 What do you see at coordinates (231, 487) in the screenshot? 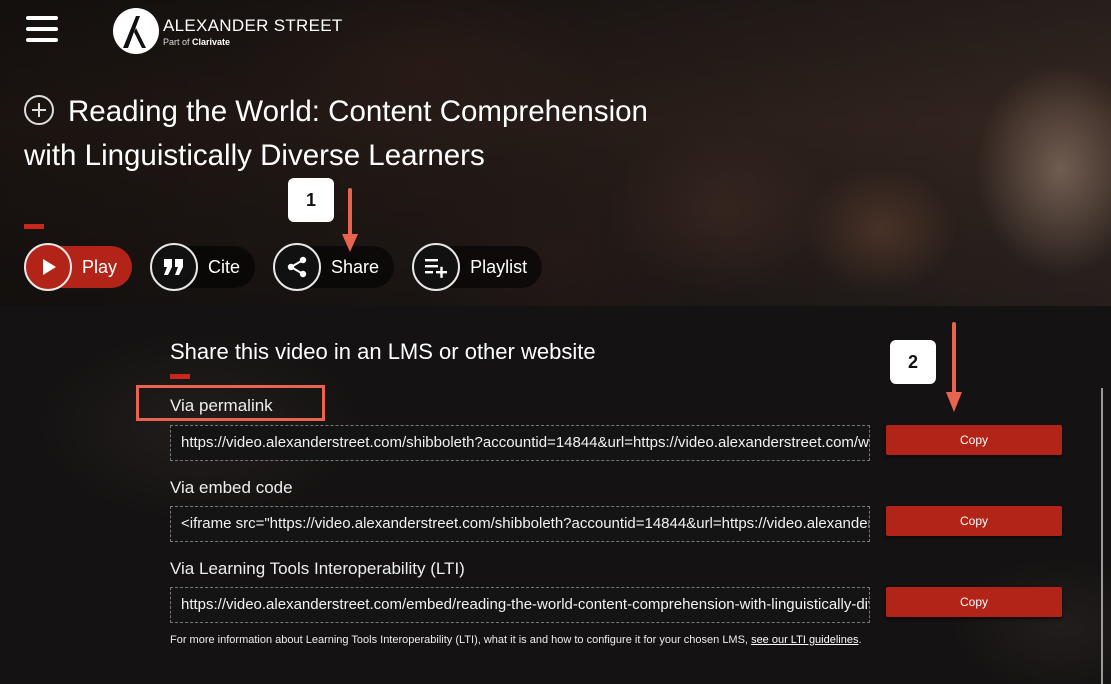
I see `embed-code-label: Via embed code` at bounding box center [231, 487].